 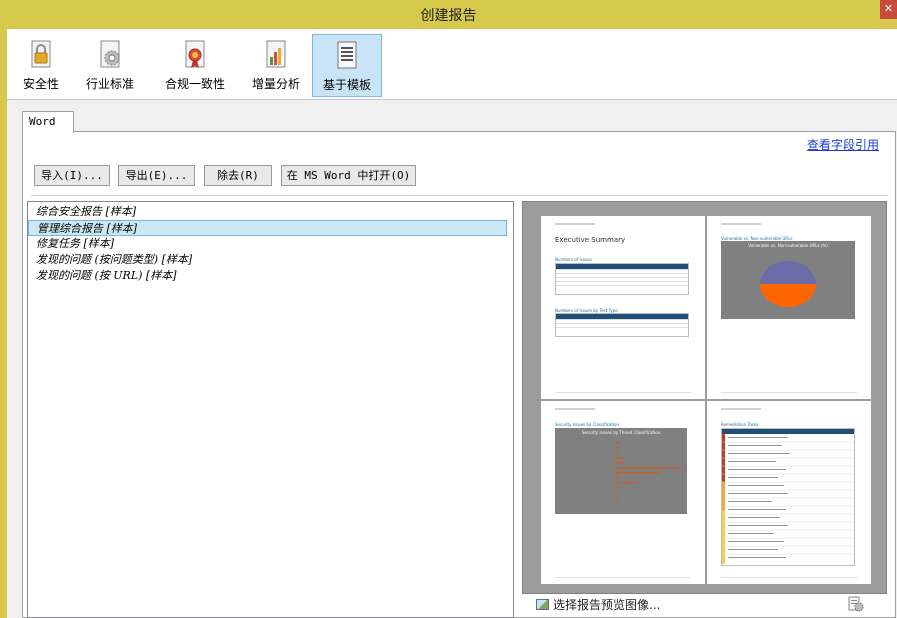 What do you see at coordinates (587, 424) in the screenshot?
I see `preview-page-heading: Security Issues by Classification` at bounding box center [587, 424].